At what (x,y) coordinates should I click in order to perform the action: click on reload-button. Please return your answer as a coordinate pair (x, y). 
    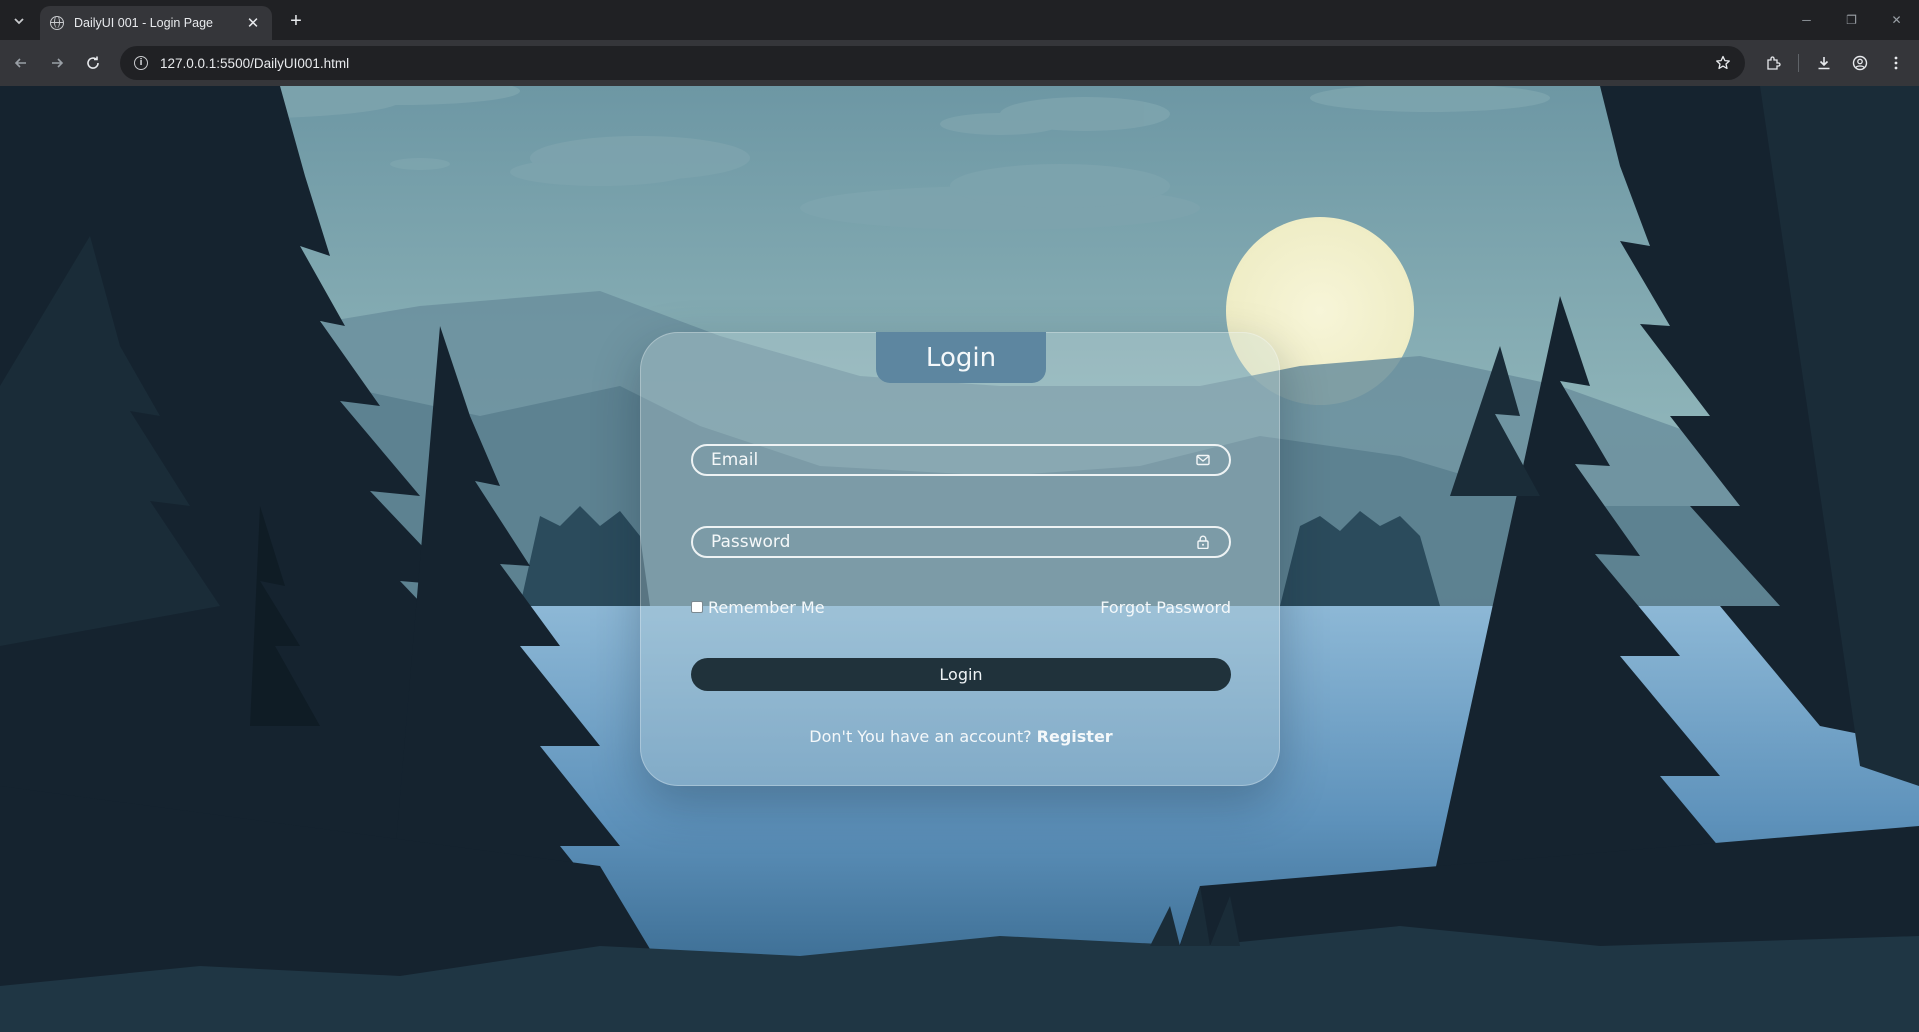
    Looking at the image, I should click on (93, 63).